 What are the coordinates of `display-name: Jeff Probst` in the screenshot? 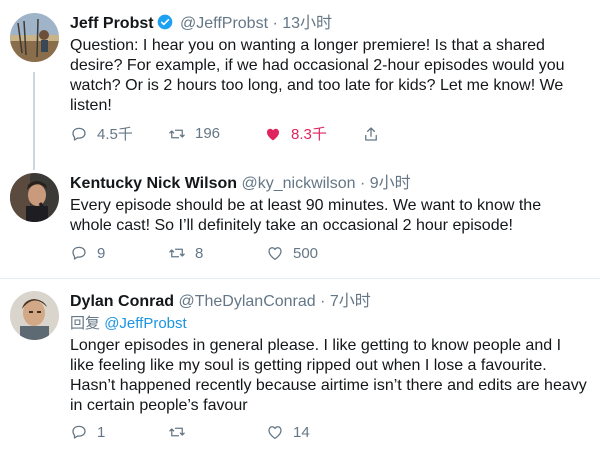 It's located at (112, 23).